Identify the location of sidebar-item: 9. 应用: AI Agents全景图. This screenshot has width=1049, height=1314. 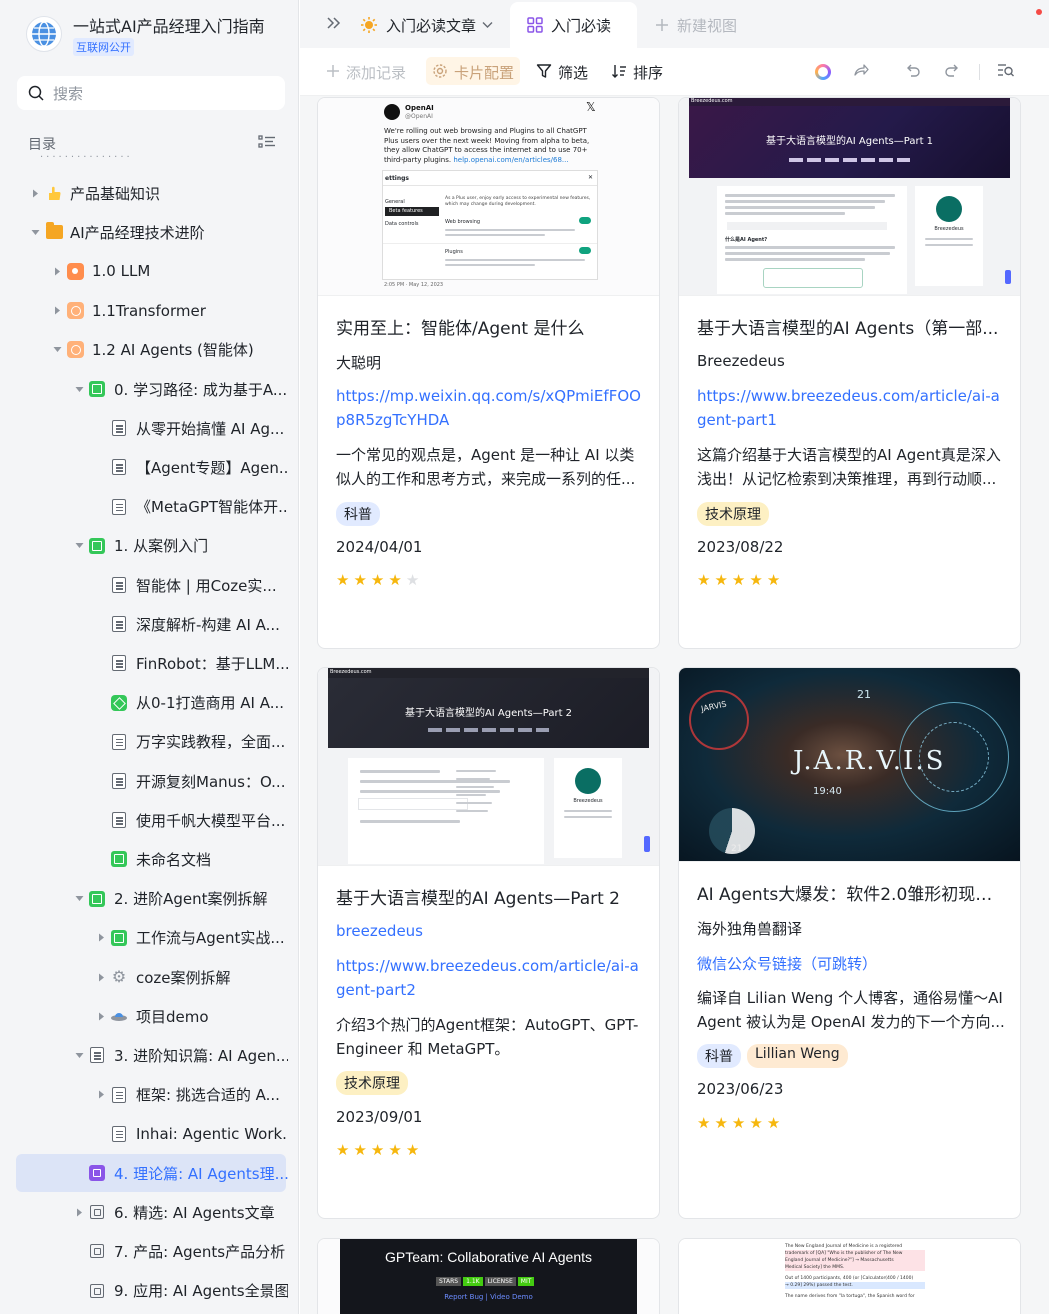
(149, 1291).